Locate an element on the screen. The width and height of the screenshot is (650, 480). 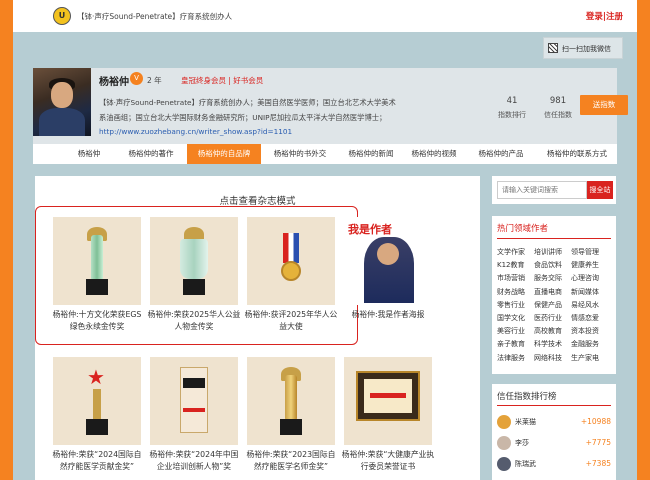
hot-field-link: 文学作家 is located at coordinates (515, 253).